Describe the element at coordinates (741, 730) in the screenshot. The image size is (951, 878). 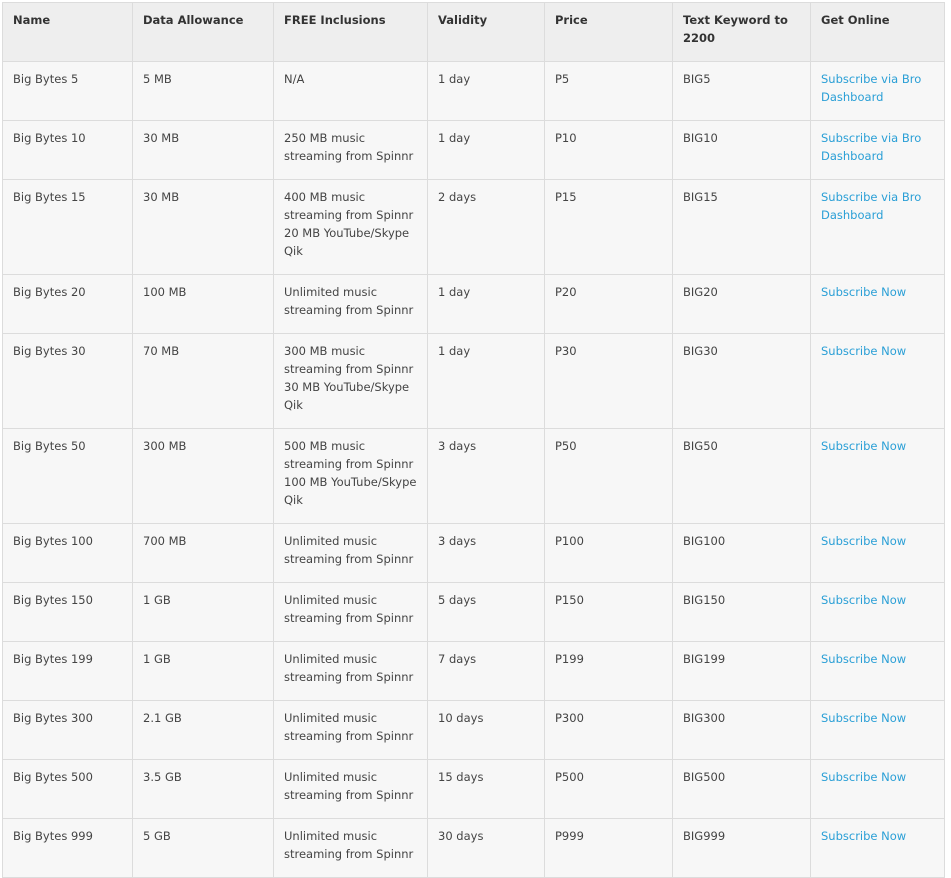
I see `text-keyword-cell: BIG300` at that location.